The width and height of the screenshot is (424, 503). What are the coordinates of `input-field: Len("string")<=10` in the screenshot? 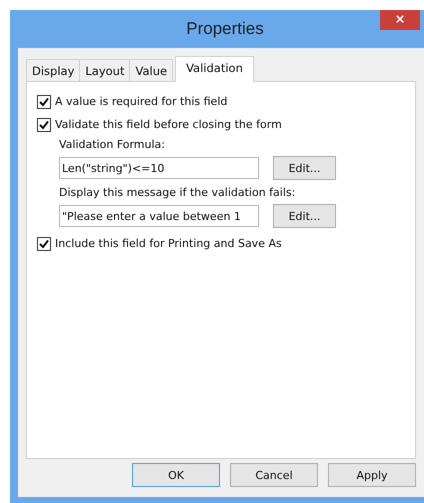 It's located at (159, 168).